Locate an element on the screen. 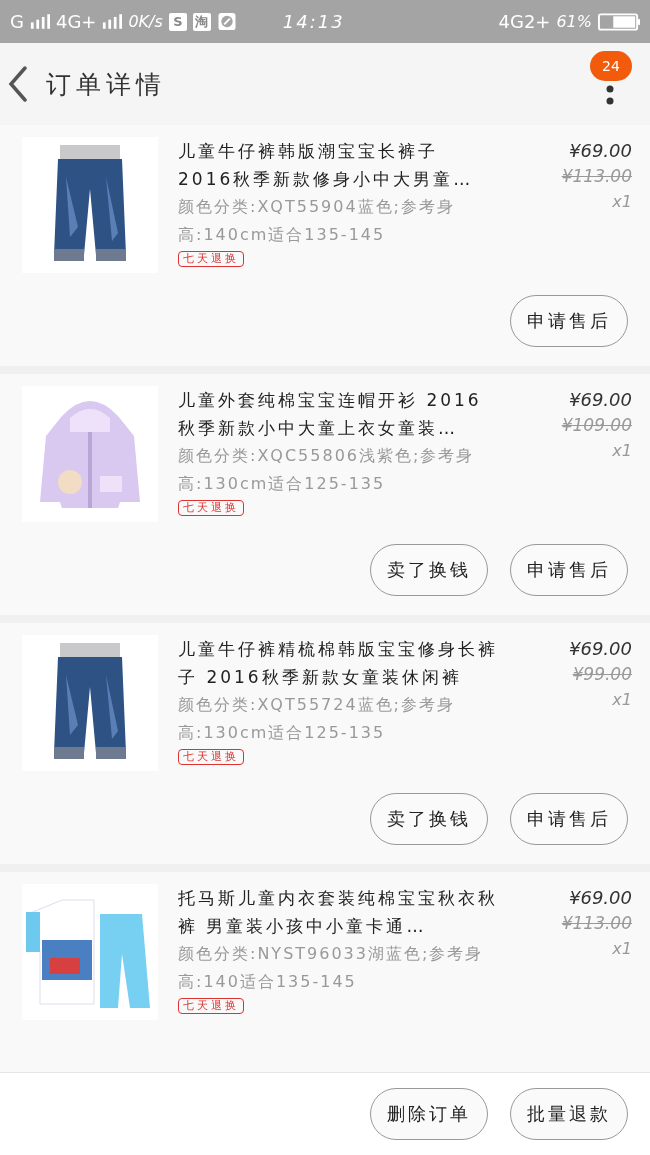 This screenshot has height=1155, width=650. original-price: ¥99.00 is located at coordinates (602, 674).